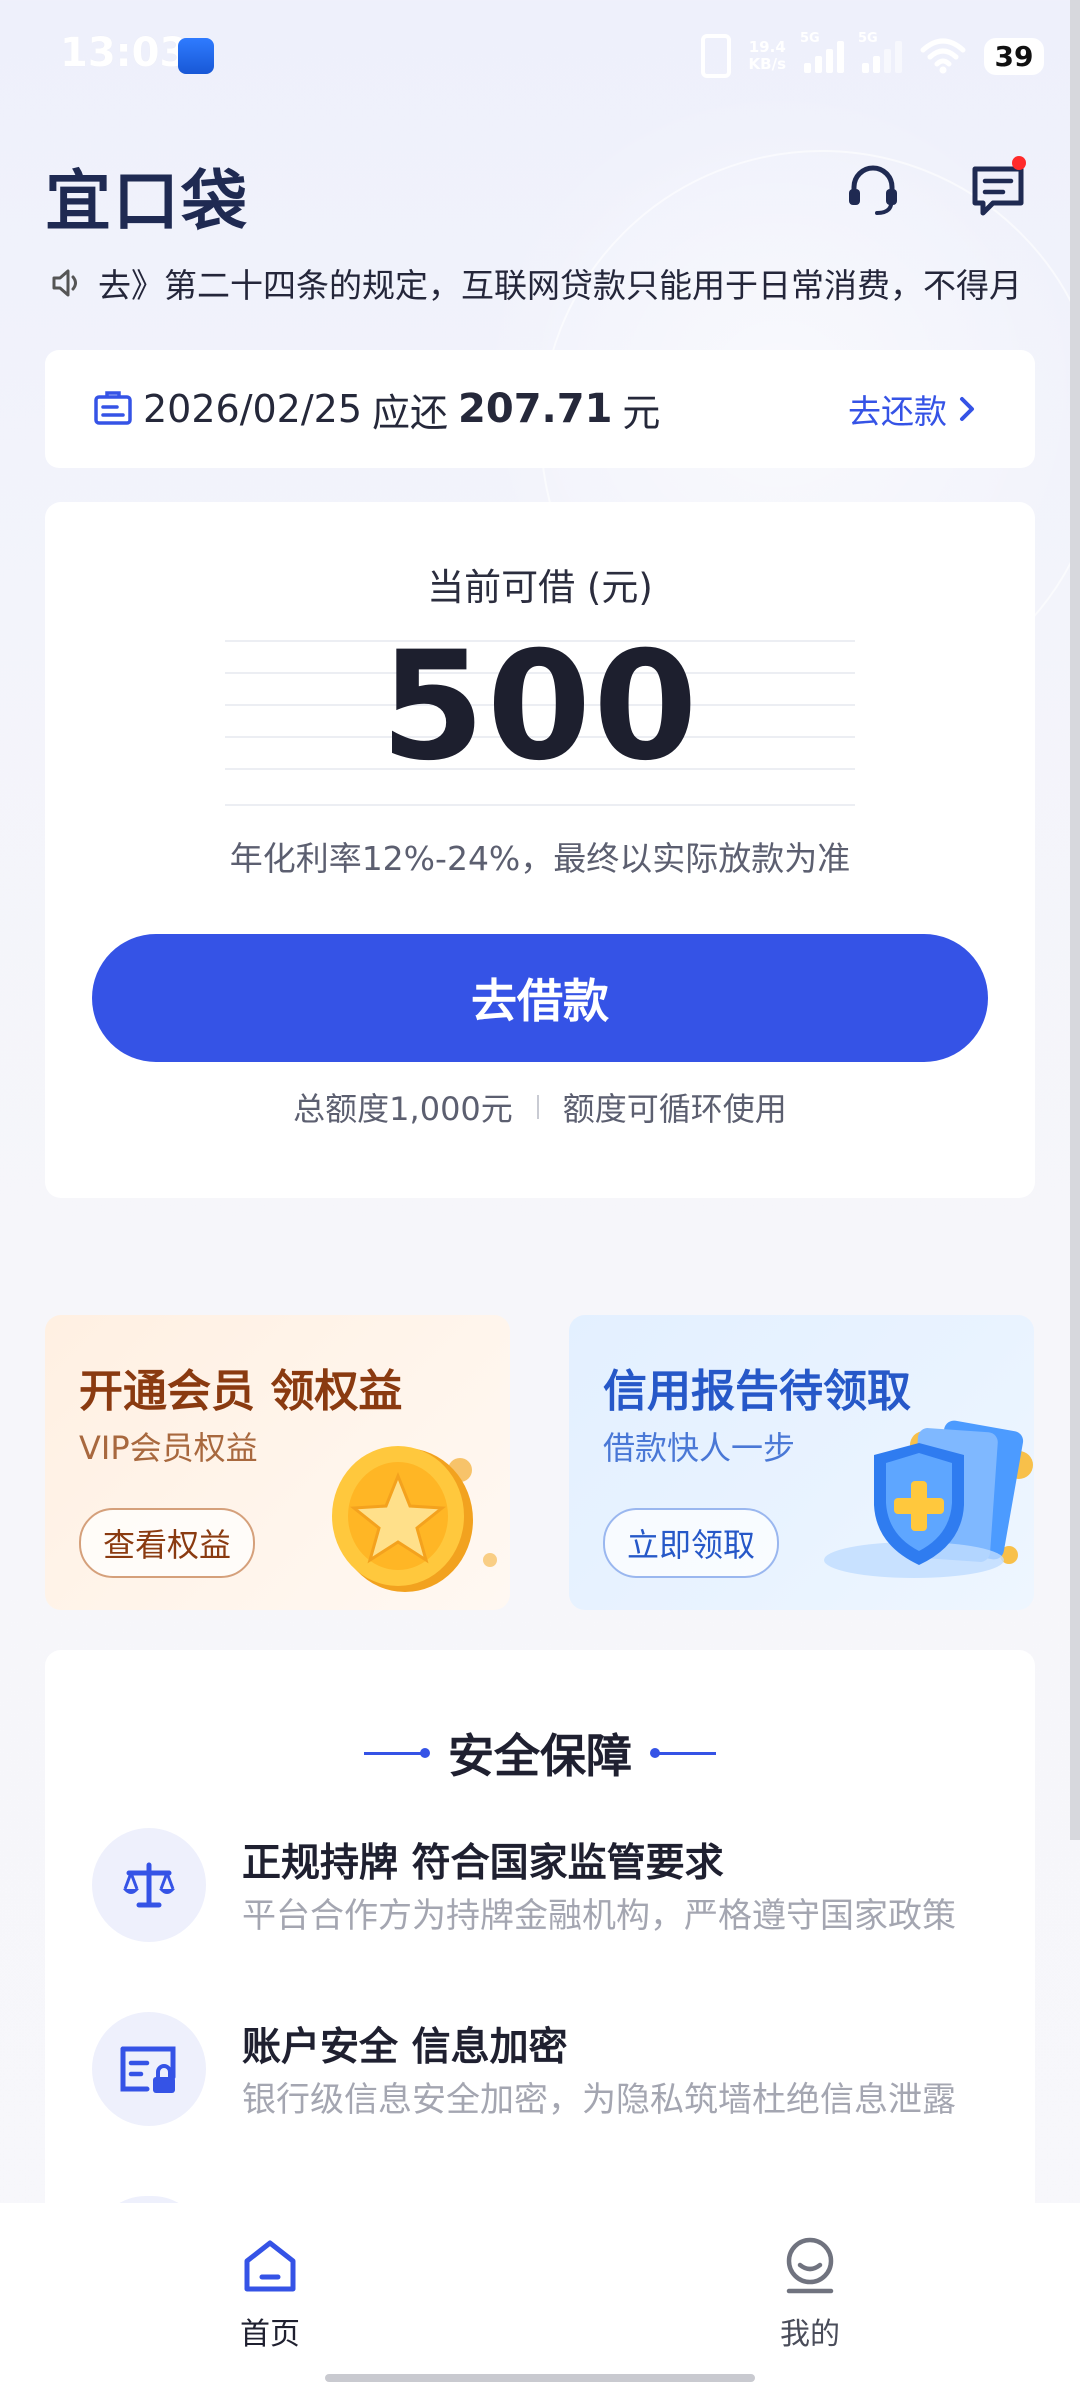 This screenshot has height=2388, width=1080. What do you see at coordinates (641, 412) in the screenshot?
I see `repay-unit: 元` at bounding box center [641, 412].